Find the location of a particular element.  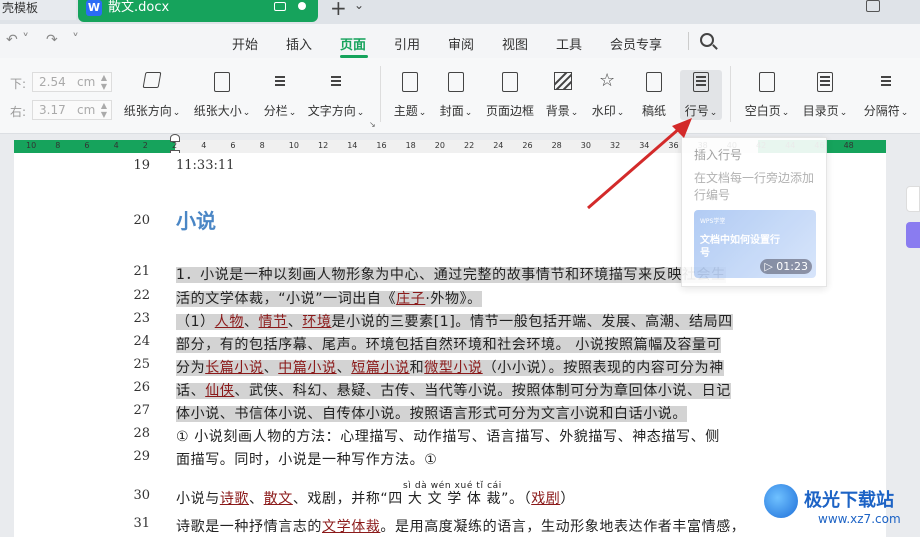

theme-label: 主题 is located at coordinates (405, 111).